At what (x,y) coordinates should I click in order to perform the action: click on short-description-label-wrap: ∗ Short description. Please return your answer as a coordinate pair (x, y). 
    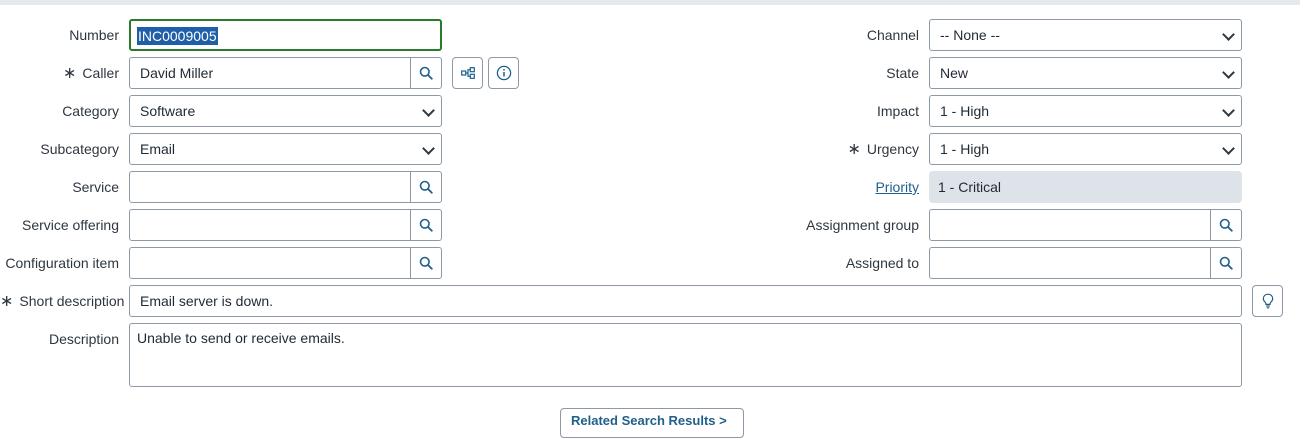
    Looking at the image, I should click on (62, 301).